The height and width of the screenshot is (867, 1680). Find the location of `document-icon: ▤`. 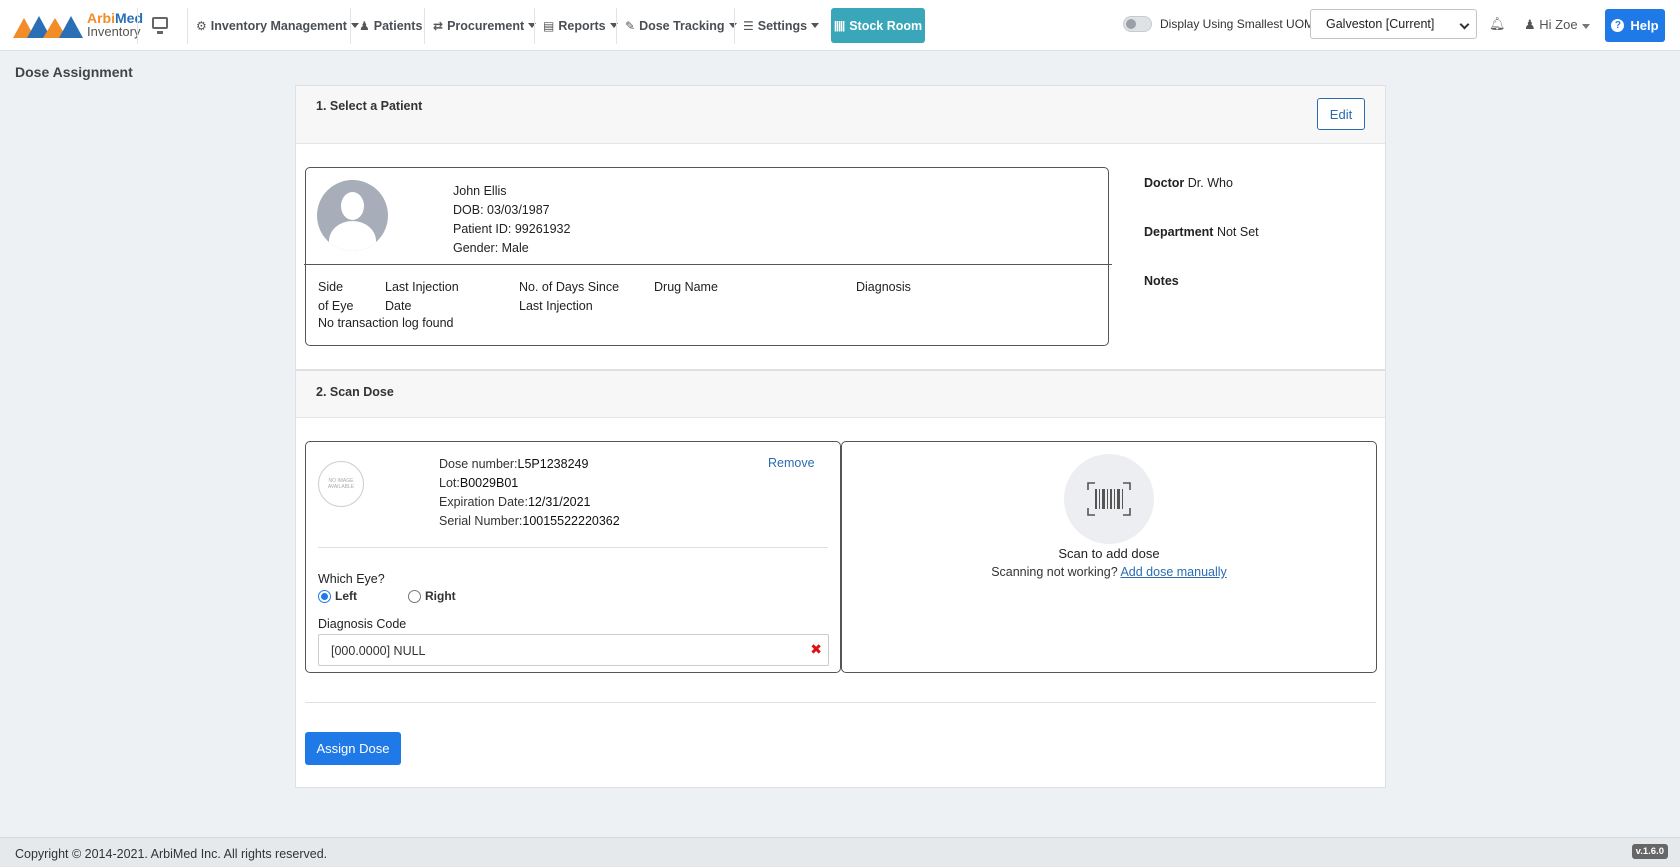

document-icon: ▤ is located at coordinates (549, 25).